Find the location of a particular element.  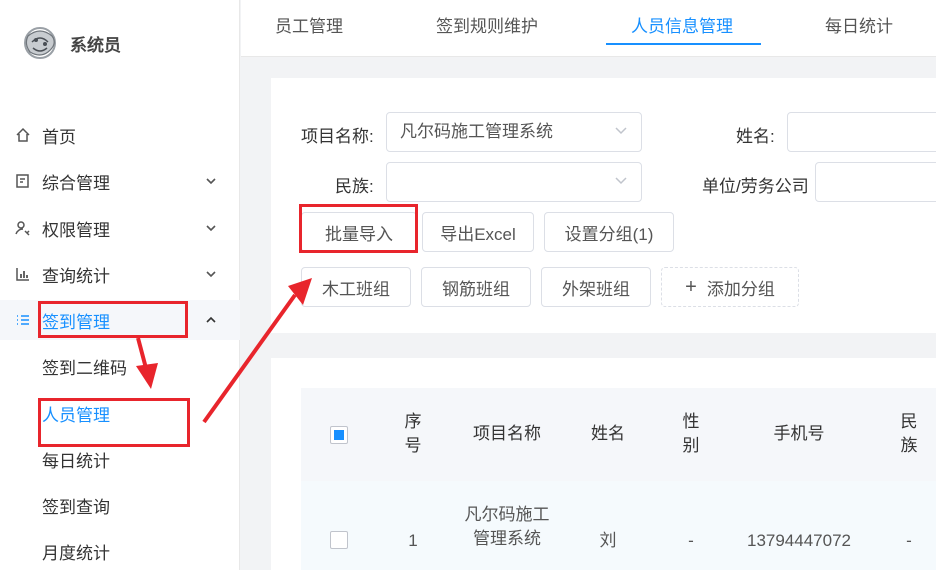

project-label: 项目名称: is located at coordinates (337, 136).